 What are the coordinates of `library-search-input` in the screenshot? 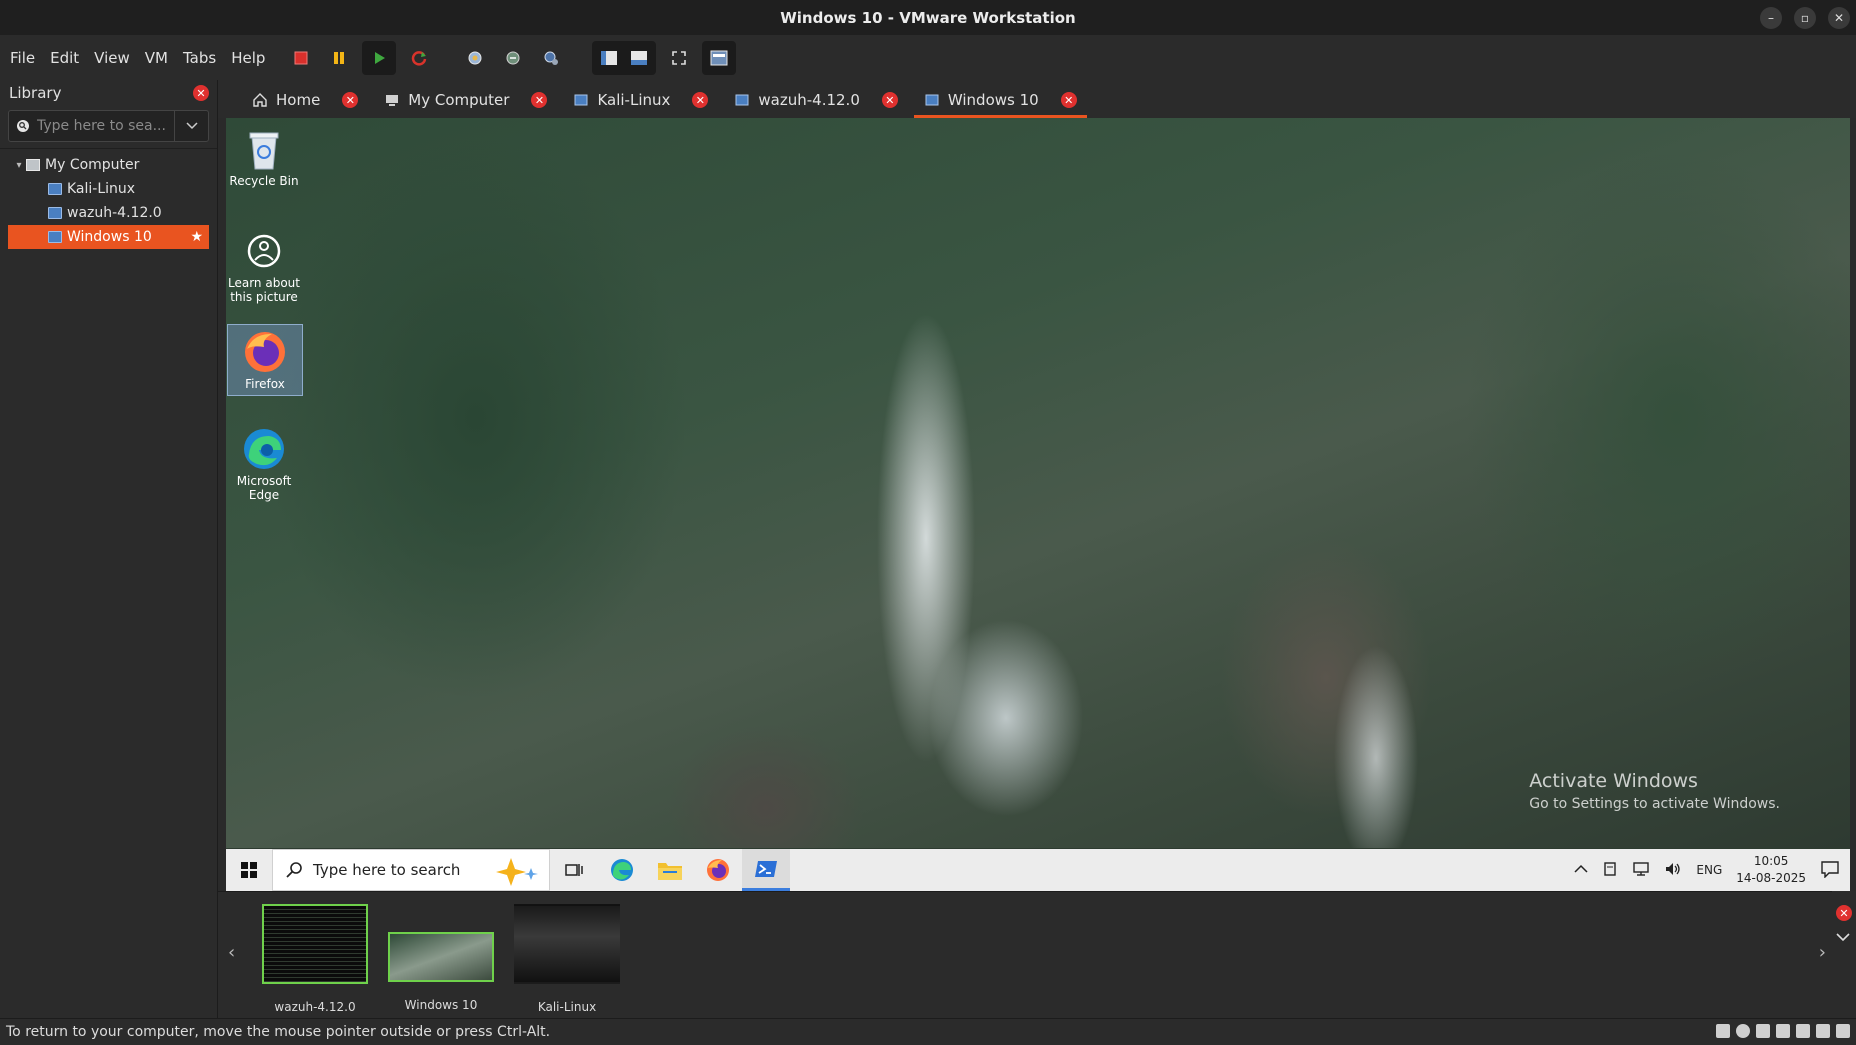 It's located at (105, 126).